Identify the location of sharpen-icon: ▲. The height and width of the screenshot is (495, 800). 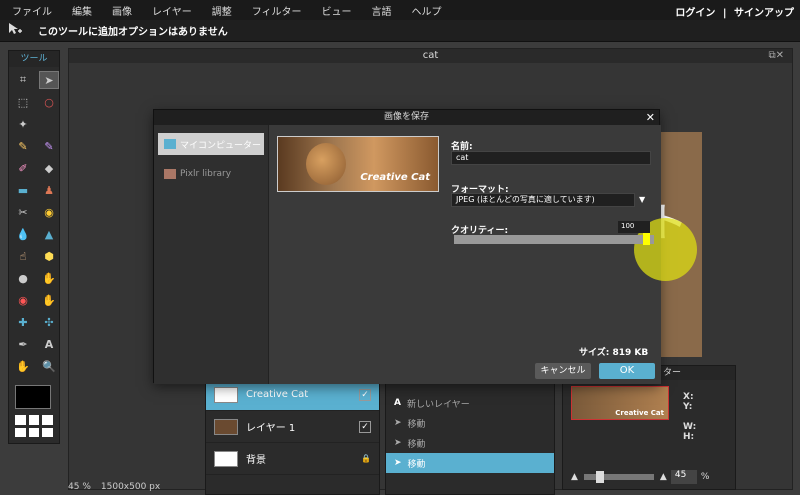
(49, 234).